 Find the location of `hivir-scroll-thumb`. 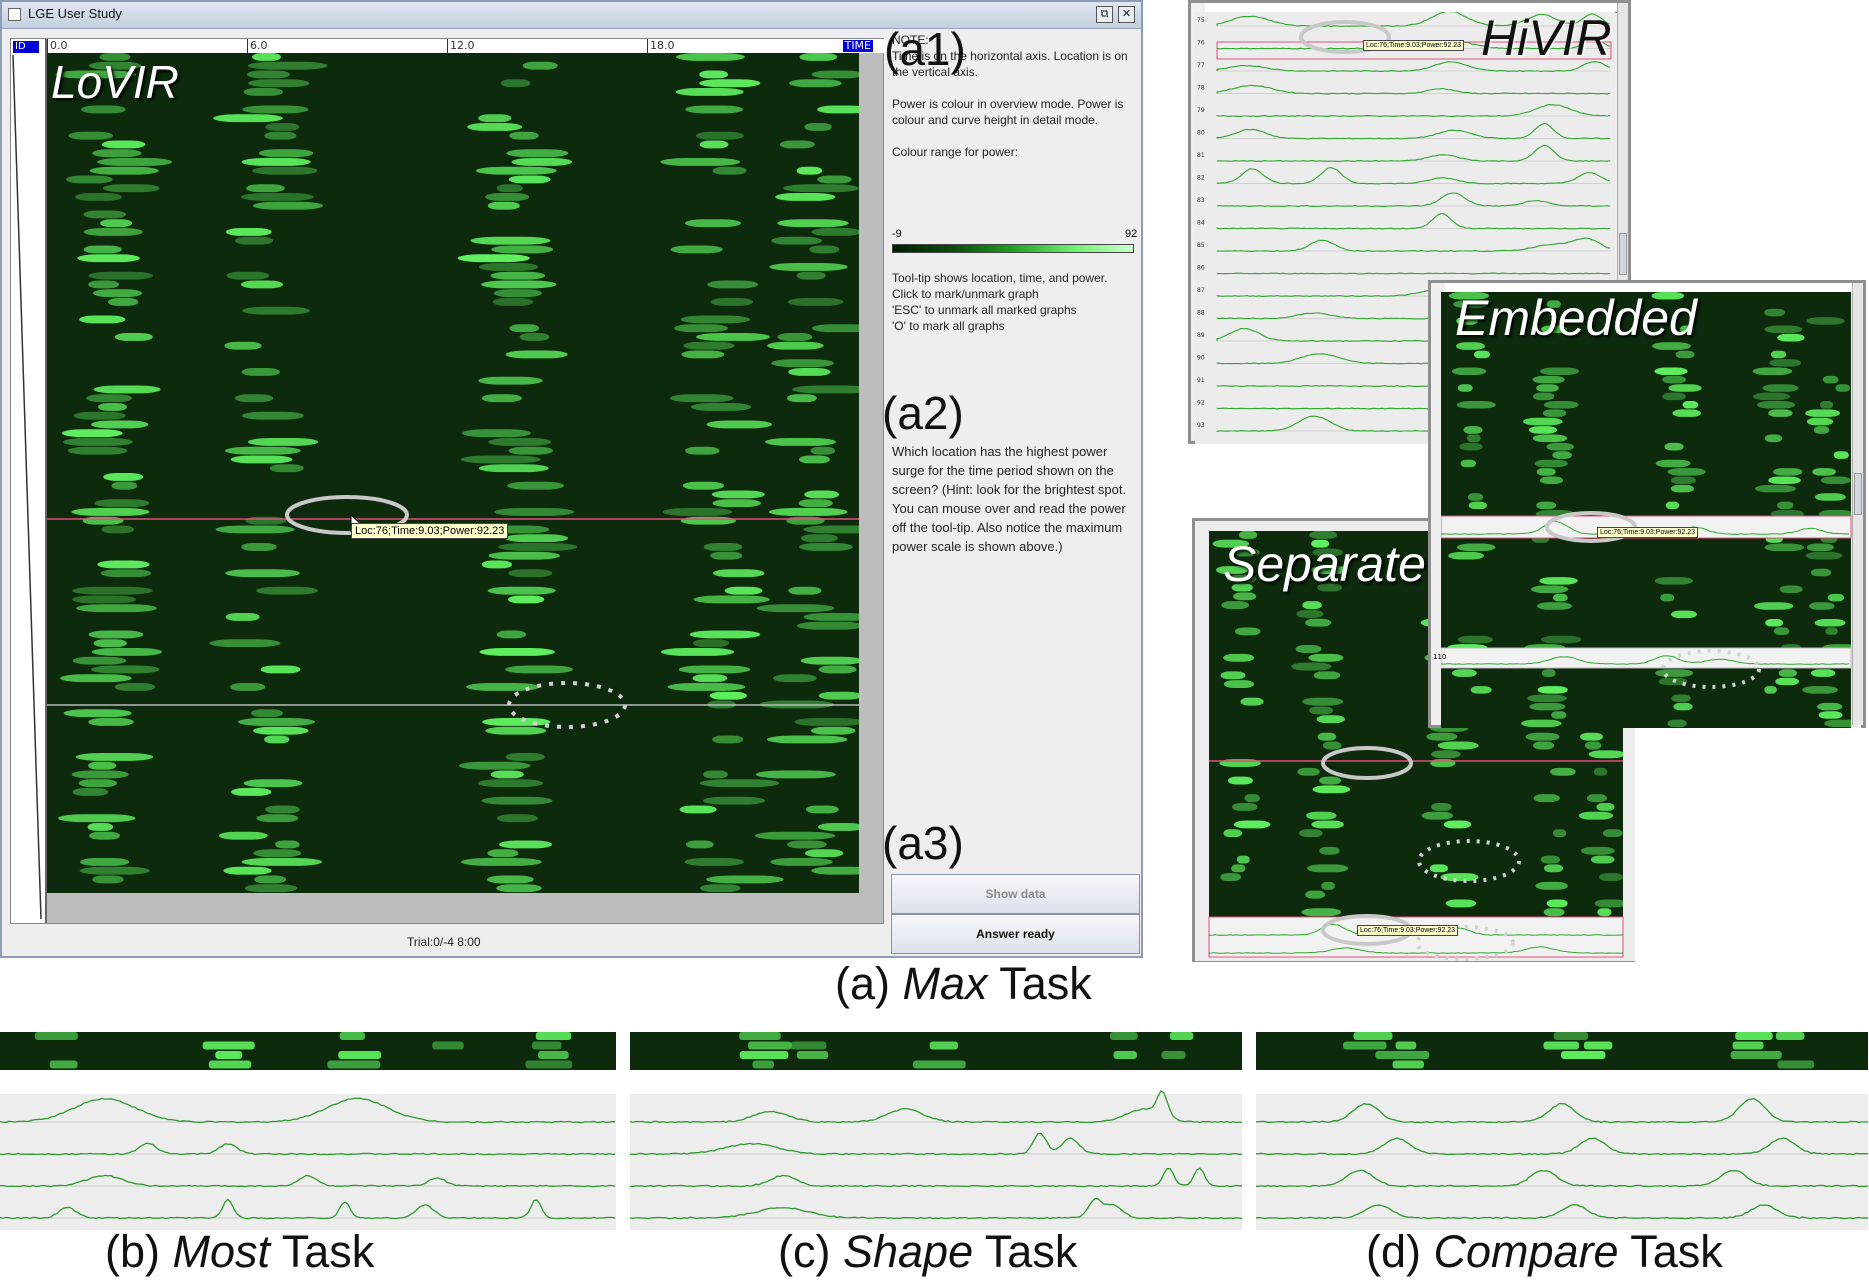

hivir-scroll-thumb is located at coordinates (1623, 254).